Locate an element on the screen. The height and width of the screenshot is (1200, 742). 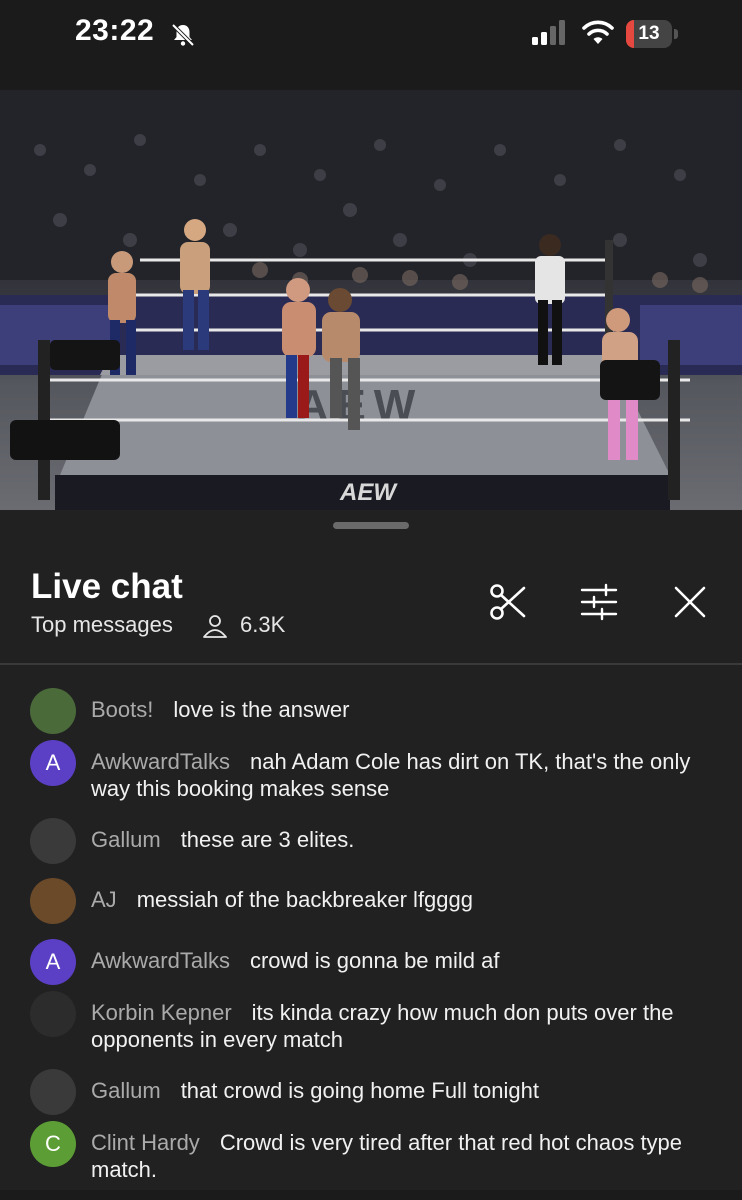
close-icon is located at coordinates (690, 602).